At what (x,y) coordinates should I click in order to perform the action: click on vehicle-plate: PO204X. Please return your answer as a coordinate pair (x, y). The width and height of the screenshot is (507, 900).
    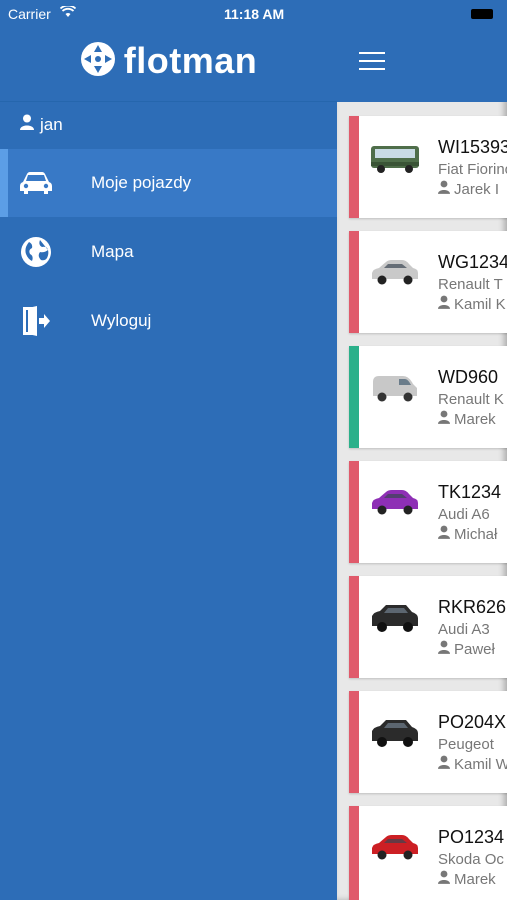
    Looking at the image, I should click on (472, 722).